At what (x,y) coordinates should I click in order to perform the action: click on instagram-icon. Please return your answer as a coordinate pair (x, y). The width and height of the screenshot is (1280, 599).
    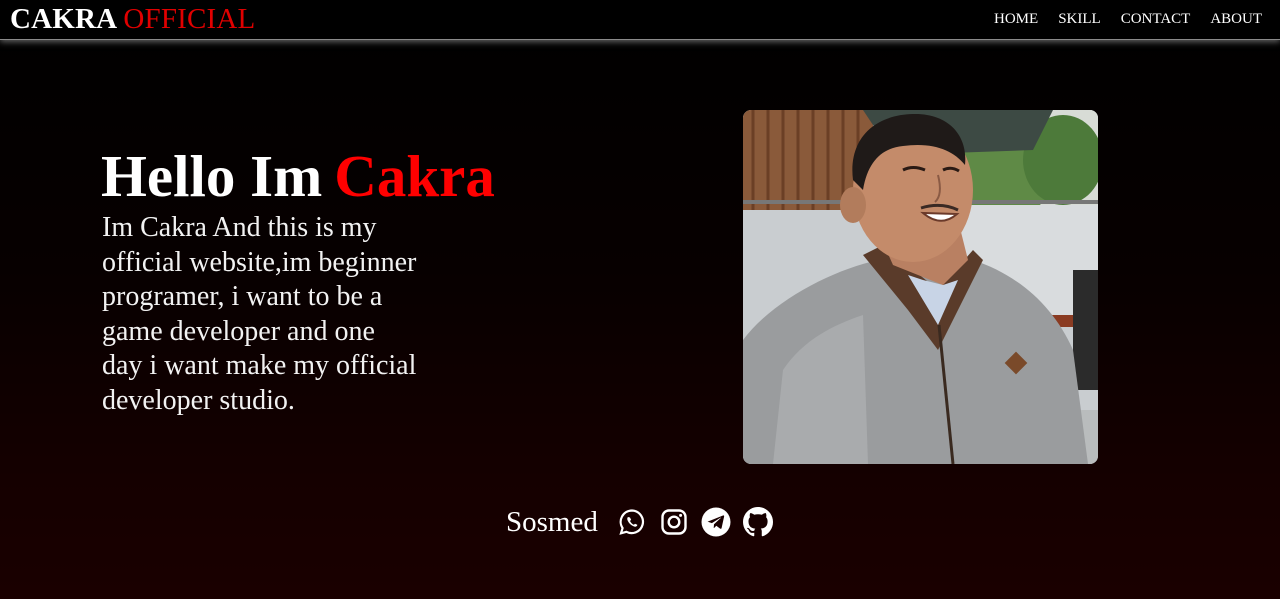
    Looking at the image, I should click on (674, 522).